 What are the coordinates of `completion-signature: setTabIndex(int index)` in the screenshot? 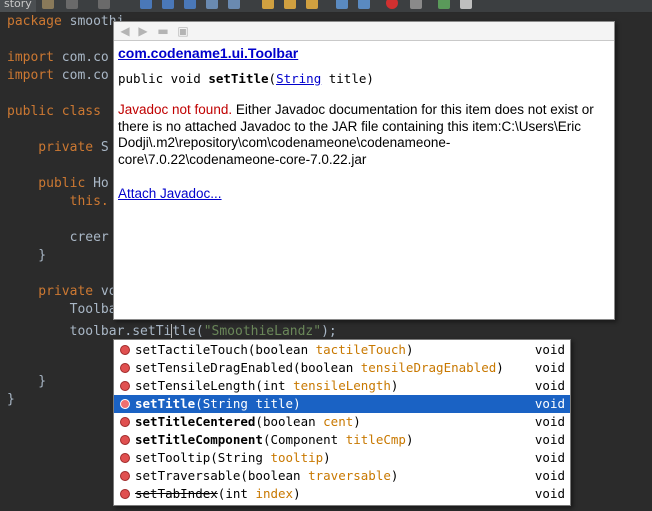 It's located at (218, 494).